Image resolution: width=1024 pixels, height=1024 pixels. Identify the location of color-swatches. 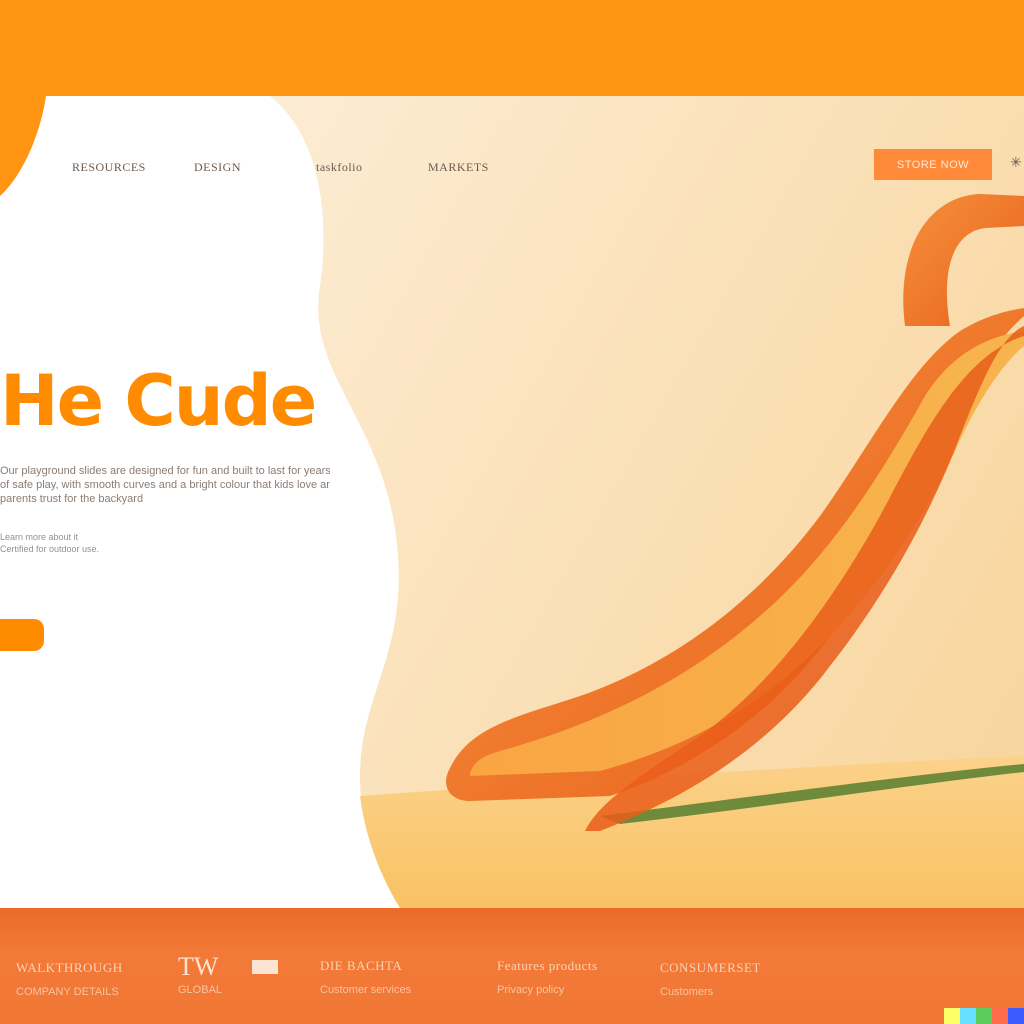
(984, 1016).